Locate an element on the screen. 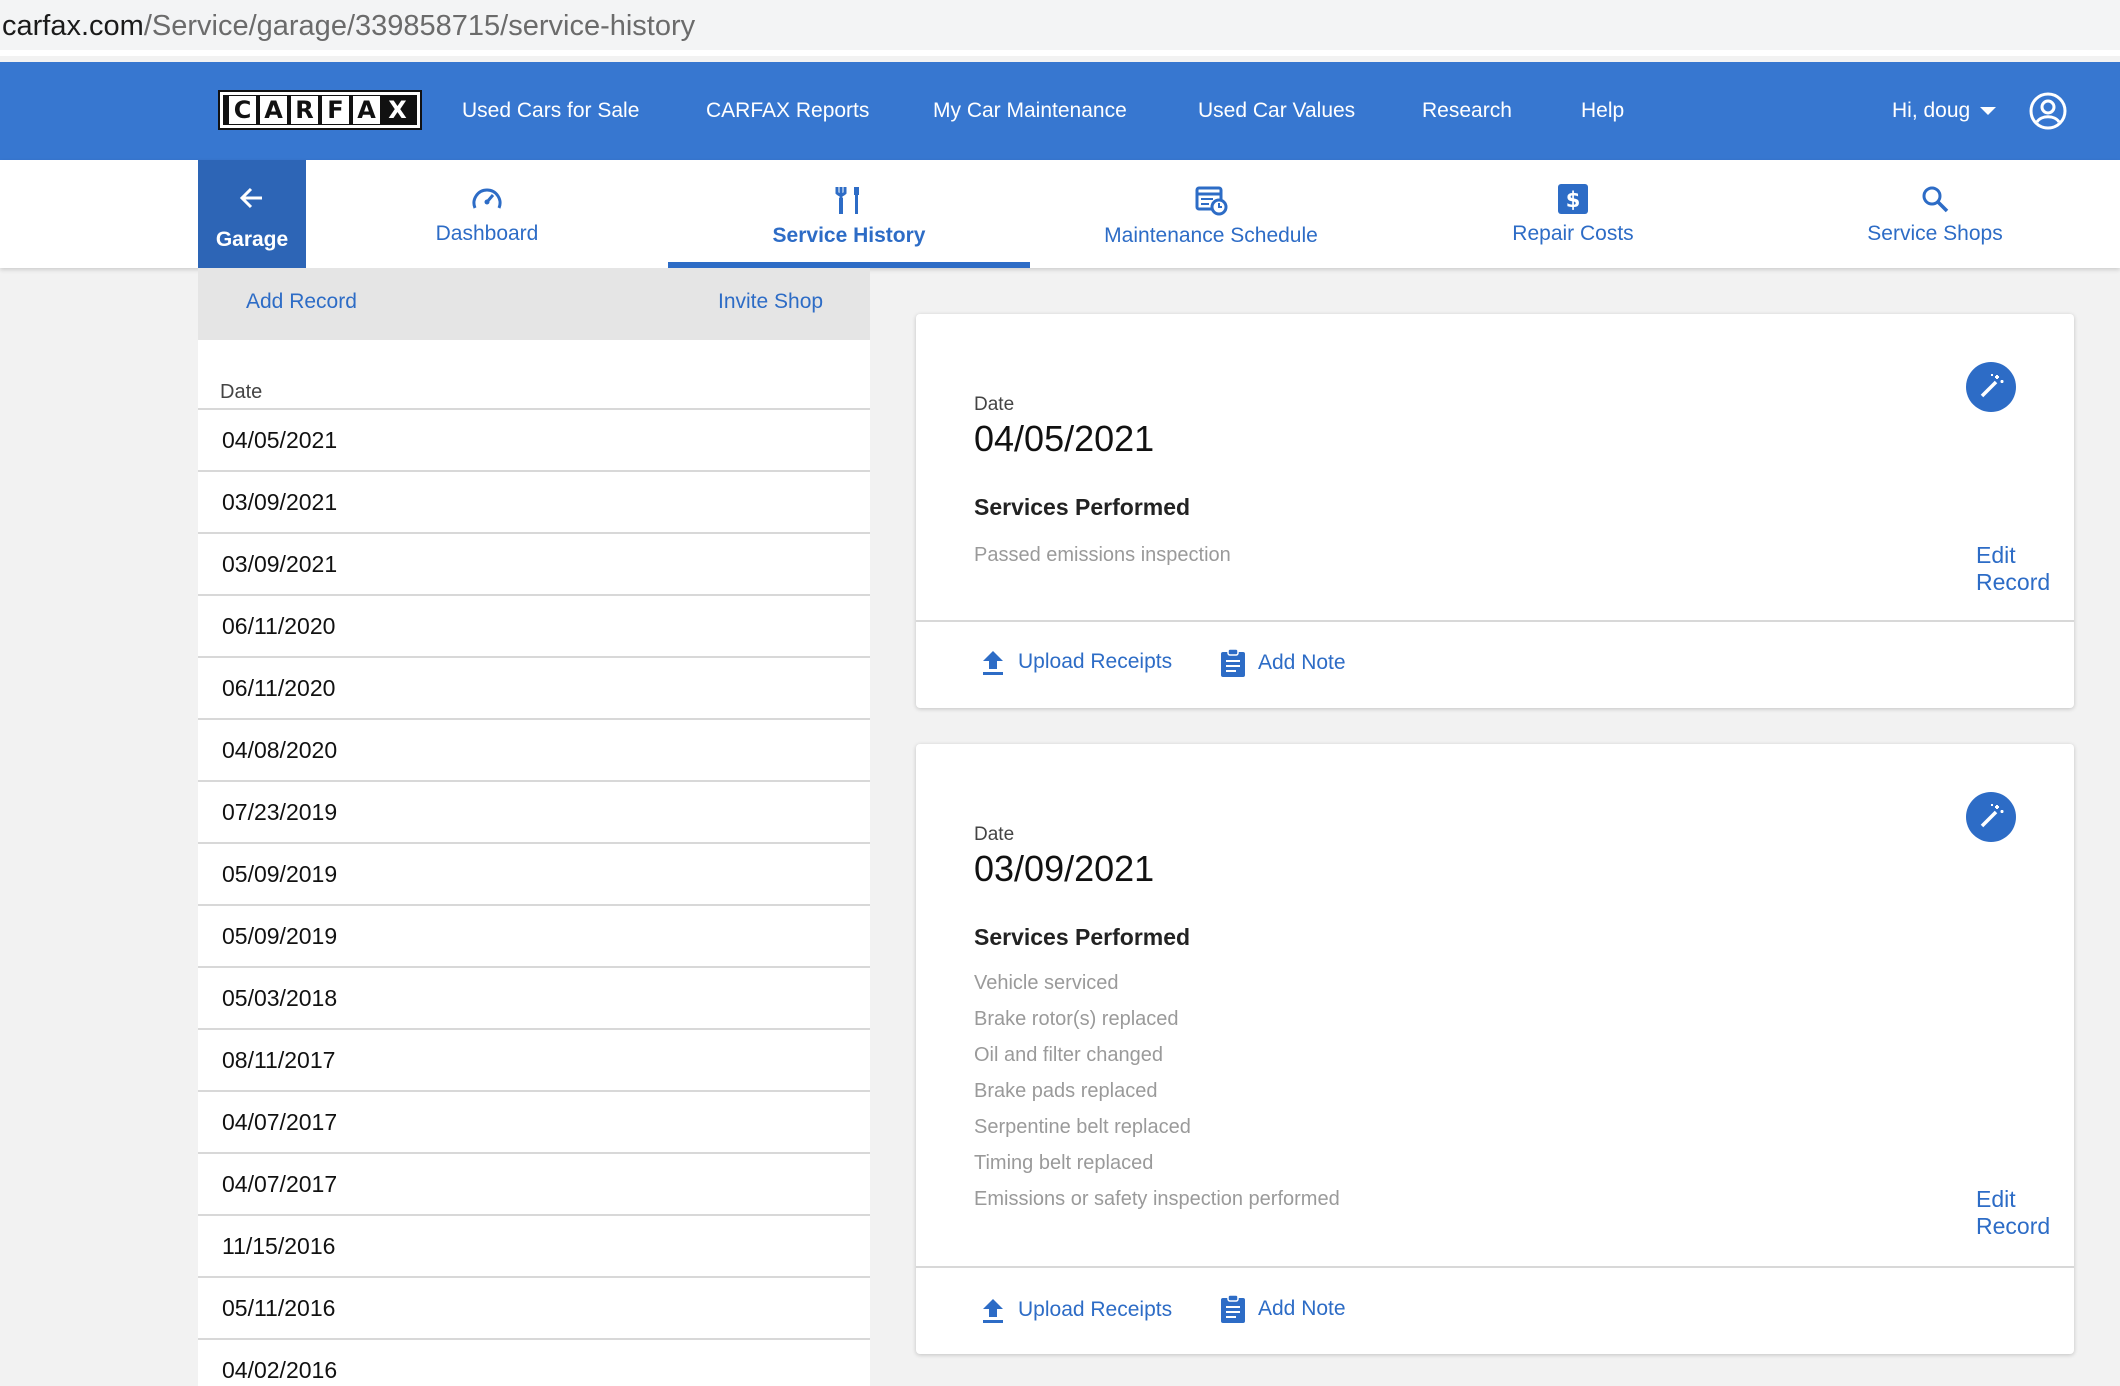  tab-label: Maintenance Schedule is located at coordinates (1211, 235).